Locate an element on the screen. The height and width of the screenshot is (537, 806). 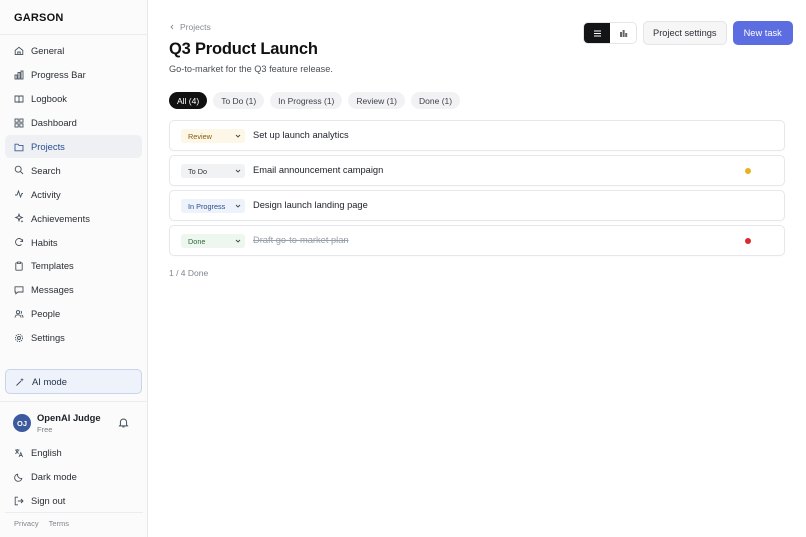
sidebar-item-label: Settings is located at coordinates (48, 338).